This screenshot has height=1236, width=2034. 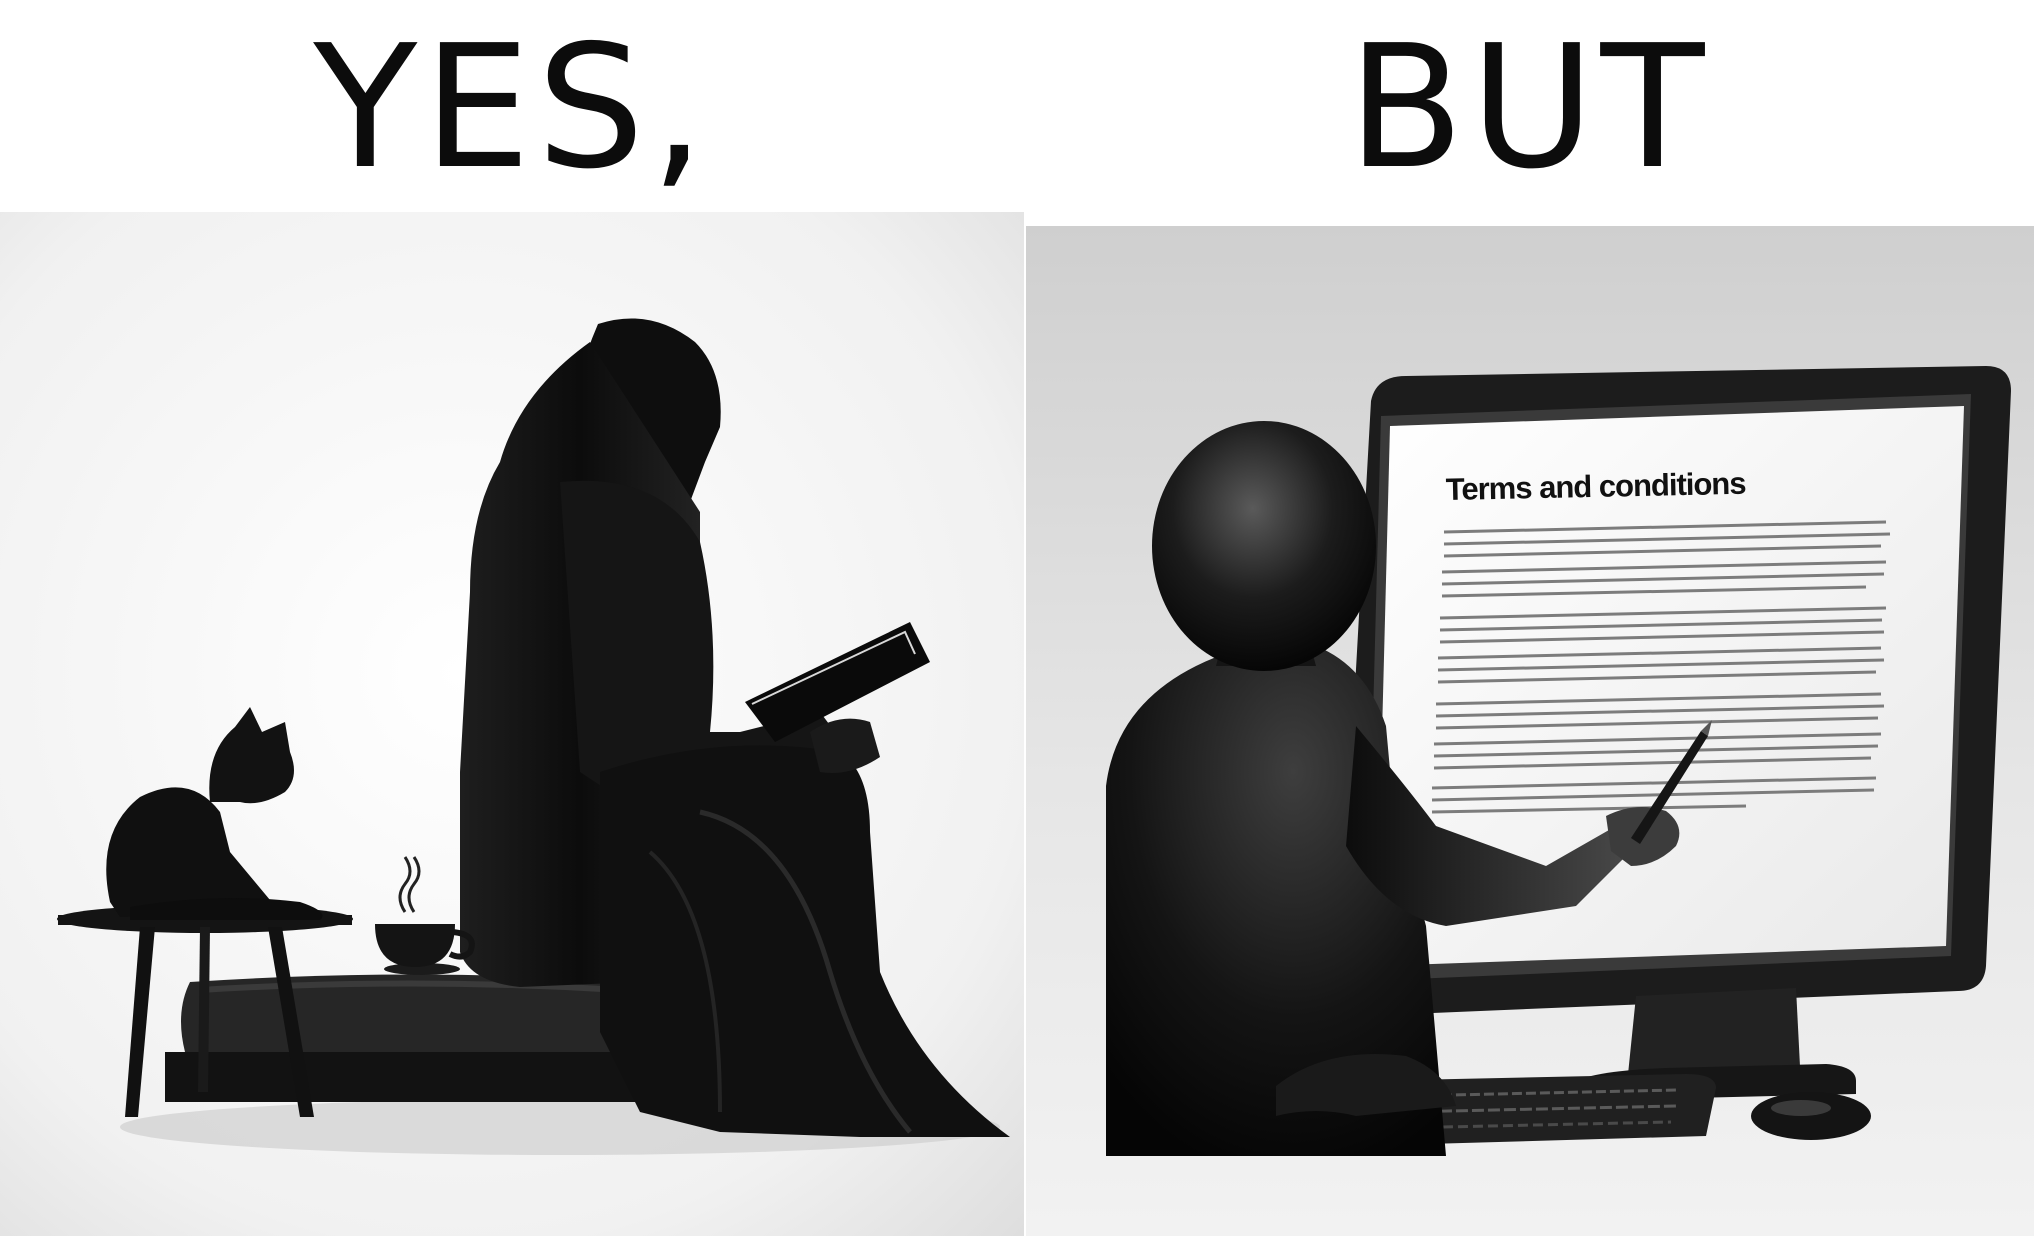 What do you see at coordinates (400, 1038) in the screenshot?
I see `cushion-seat` at bounding box center [400, 1038].